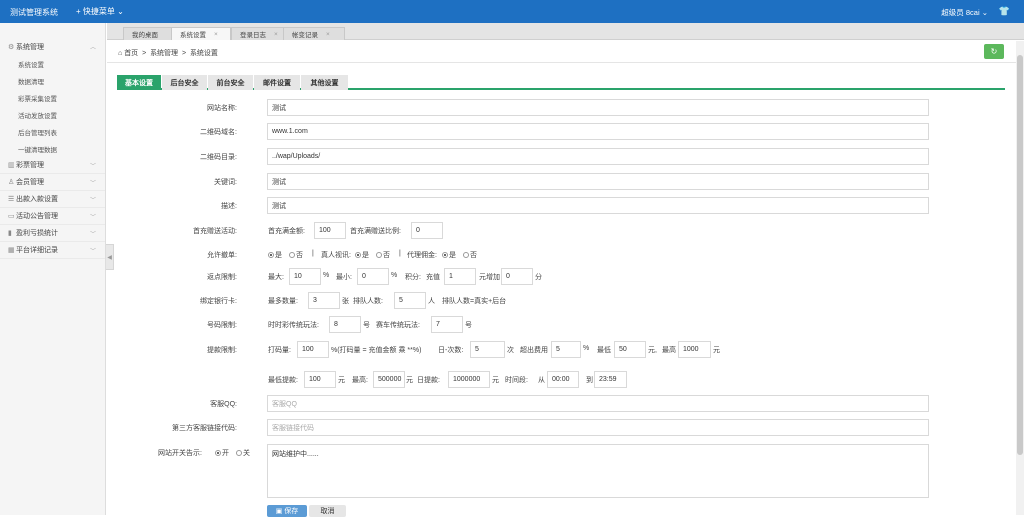 This screenshot has width=1024, height=517. Describe the element at coordinates (287, 511) in the screenshot. I see `save-button: ▣ 保存` at that location.